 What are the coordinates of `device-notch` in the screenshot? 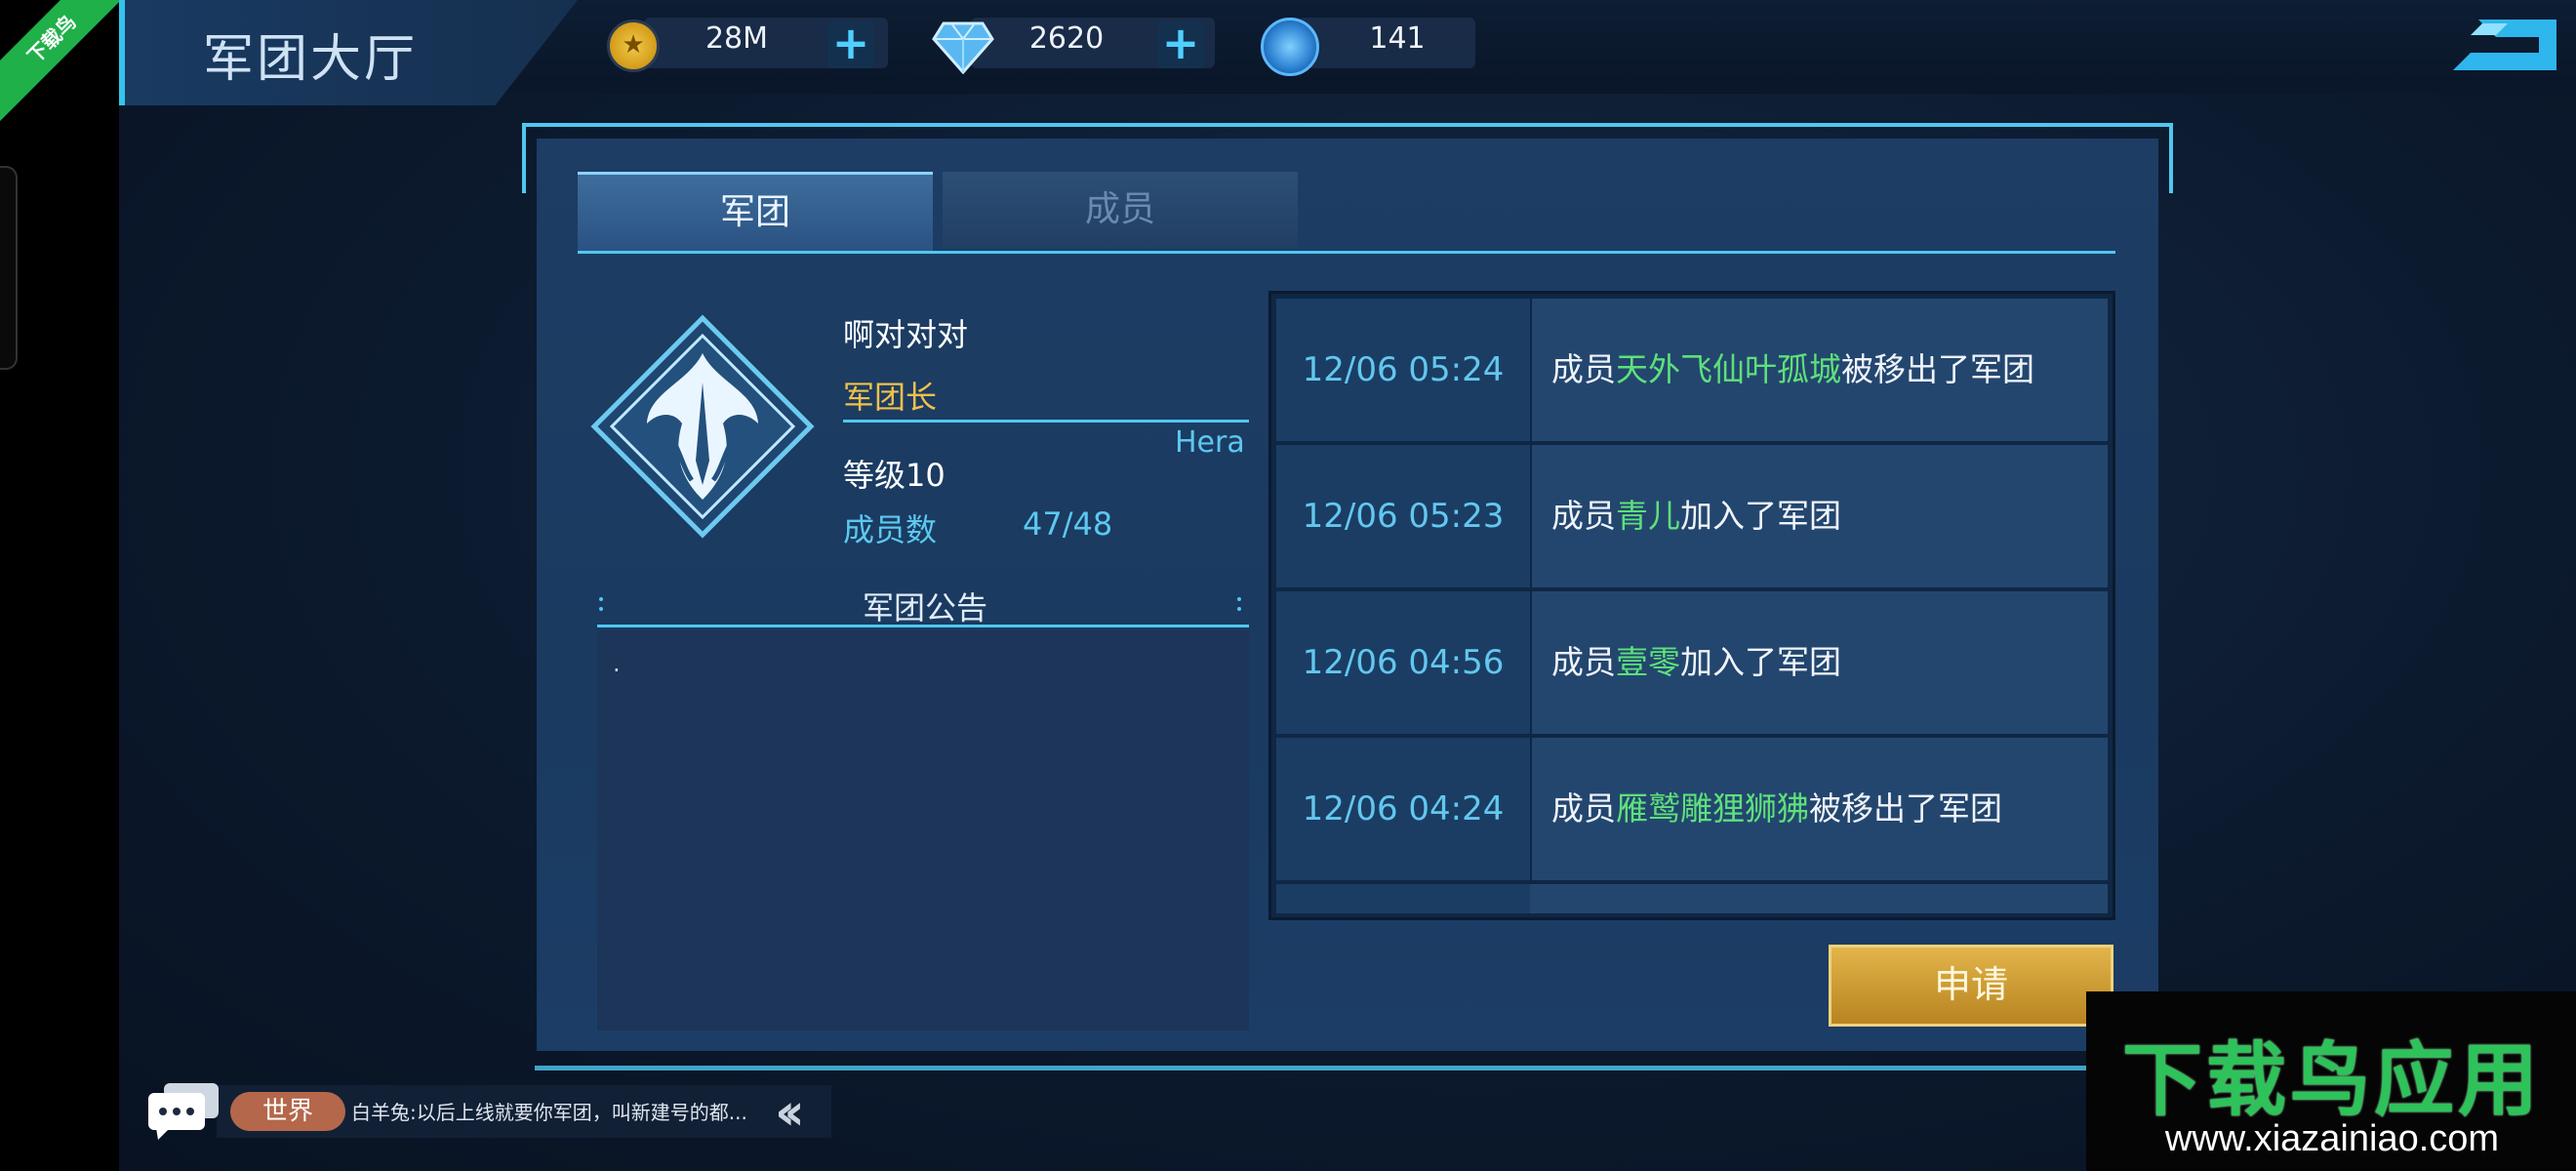 It's located at (9, 268).